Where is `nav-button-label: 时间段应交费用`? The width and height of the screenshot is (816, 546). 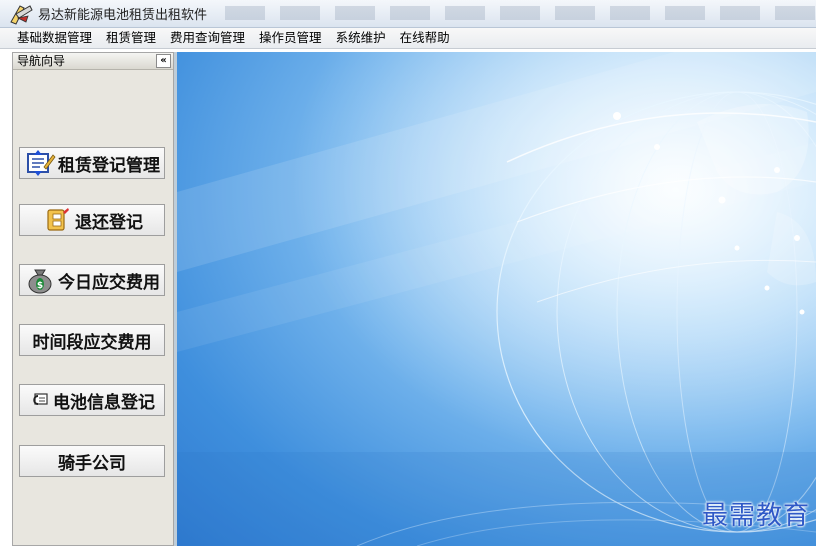 nav-button-label: 时间段应交费用 is located at coordinates (92, 342).